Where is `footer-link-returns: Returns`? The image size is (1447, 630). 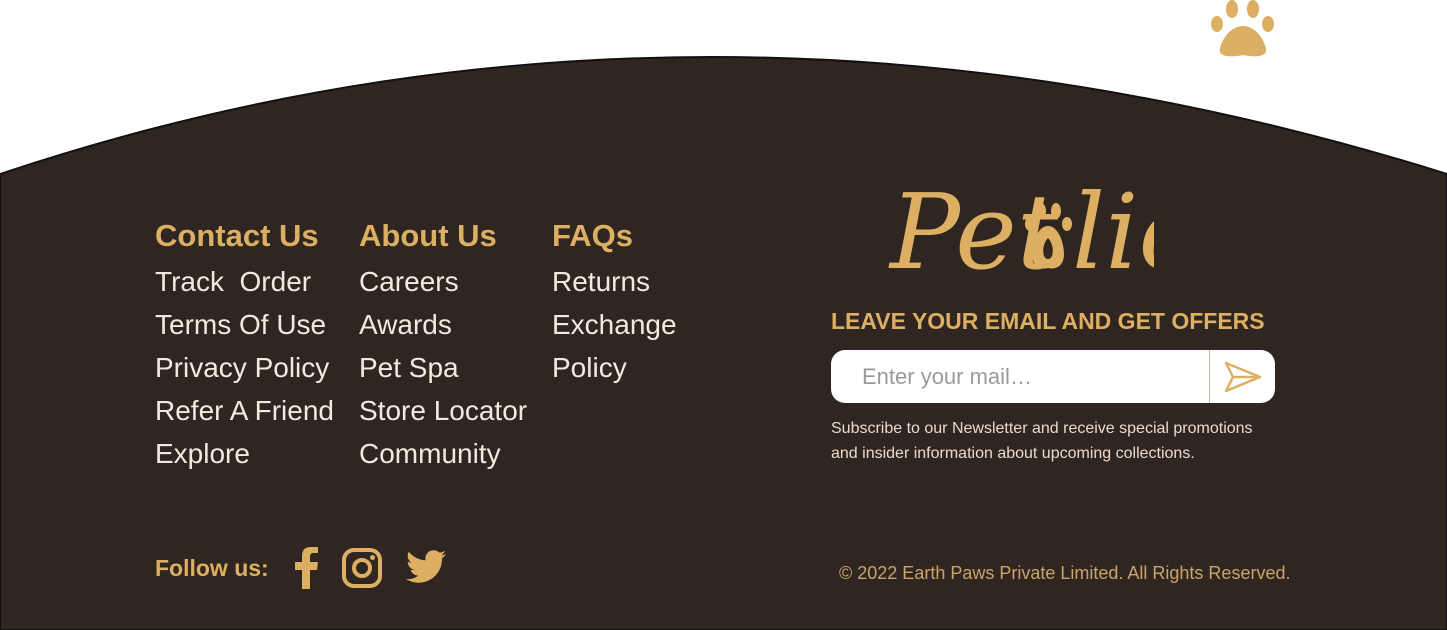 footer-link-returns: Returns is located at coordinates (614, 281).